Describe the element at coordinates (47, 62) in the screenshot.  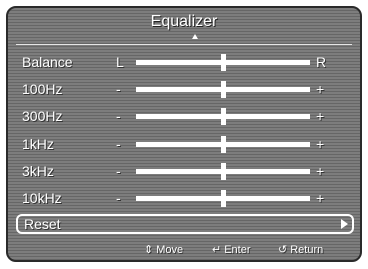
I see `row-label: Balance` at that location.